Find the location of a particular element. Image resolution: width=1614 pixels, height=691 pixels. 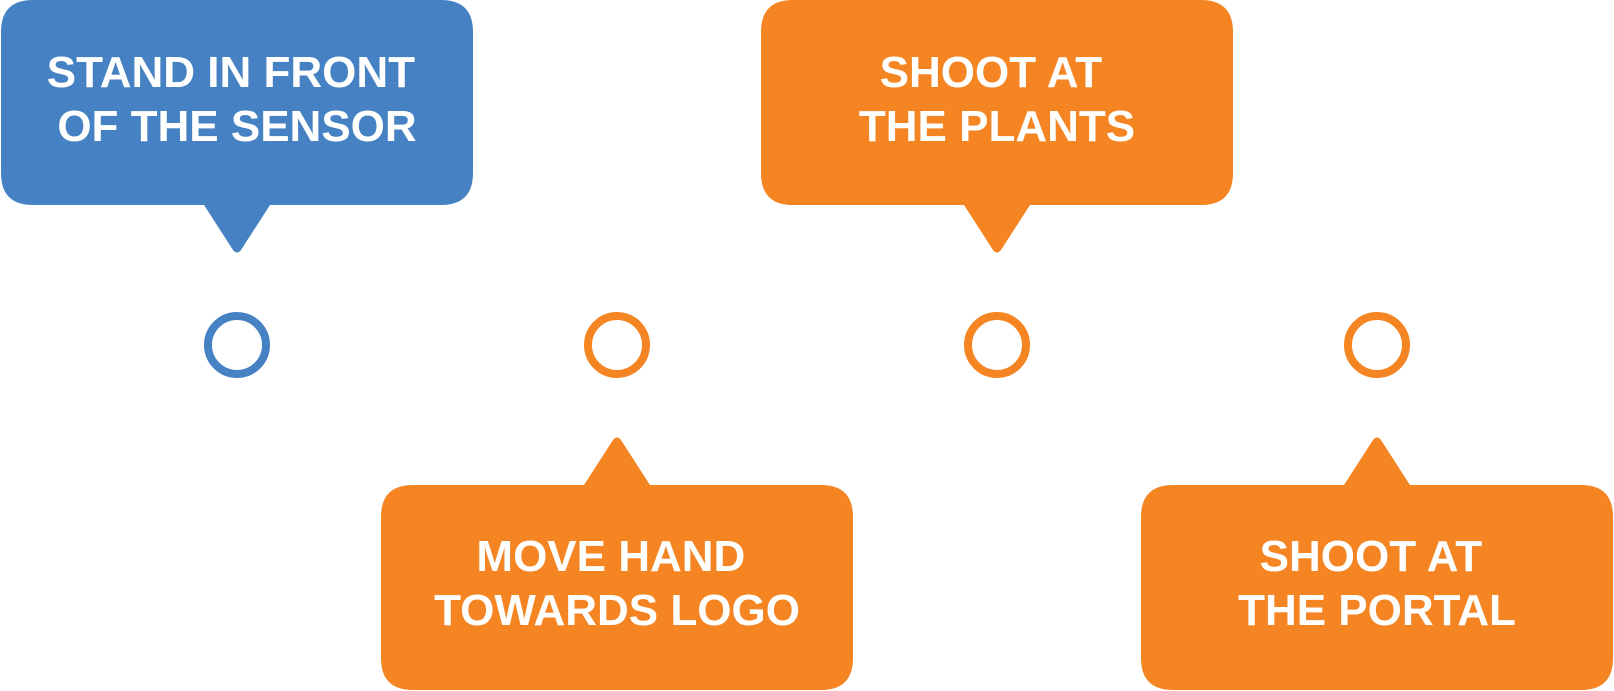

step-4-label-line-1: SHOOT AT is located at coordinates (1371, 556).